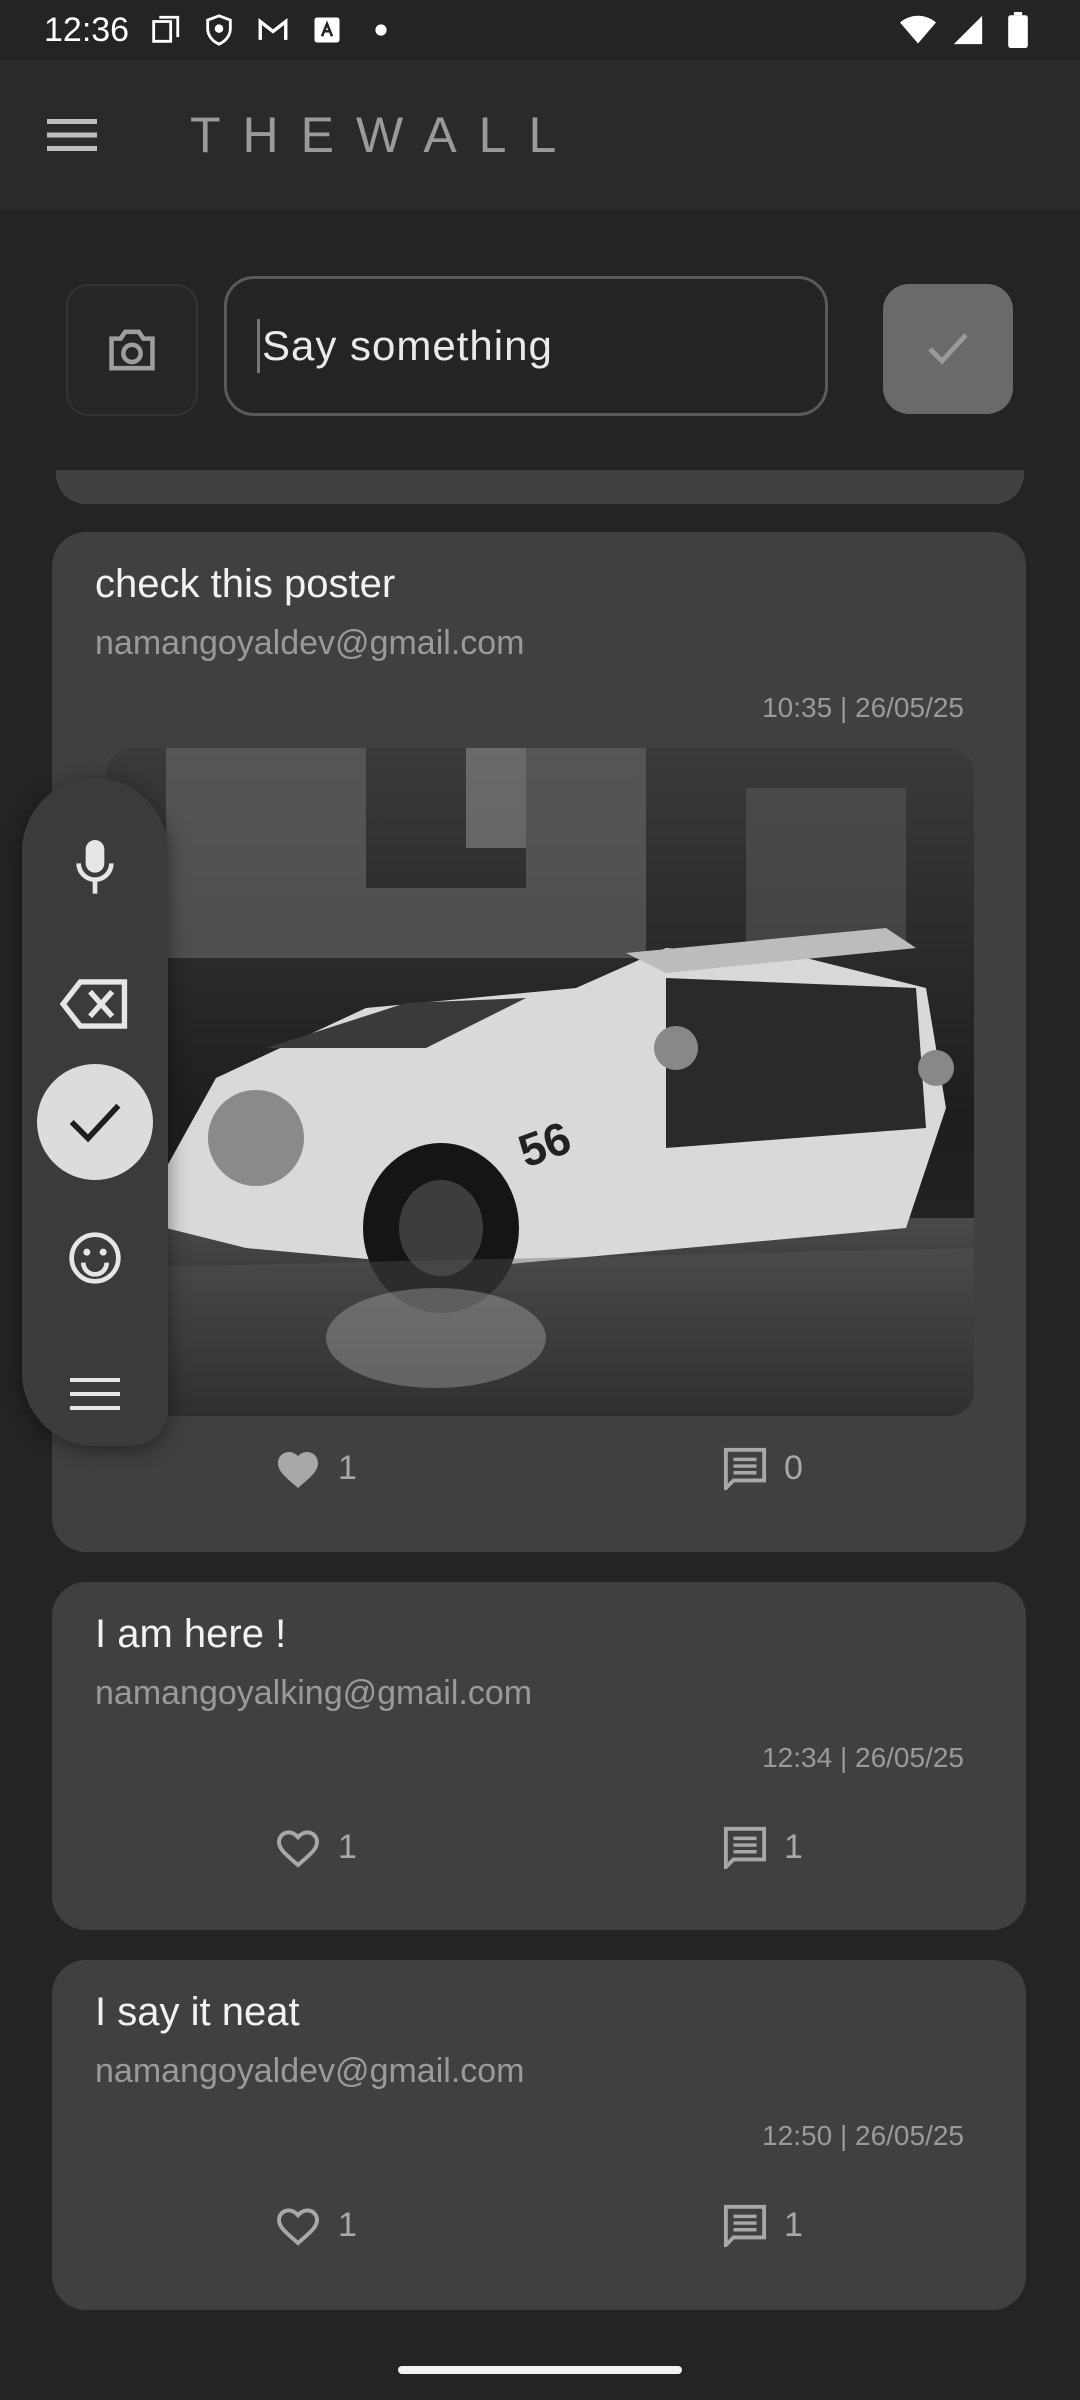 This screenshot has height=2400, width=1080. I want to click on keyboard-side-toolbar, so click(95, 1112).